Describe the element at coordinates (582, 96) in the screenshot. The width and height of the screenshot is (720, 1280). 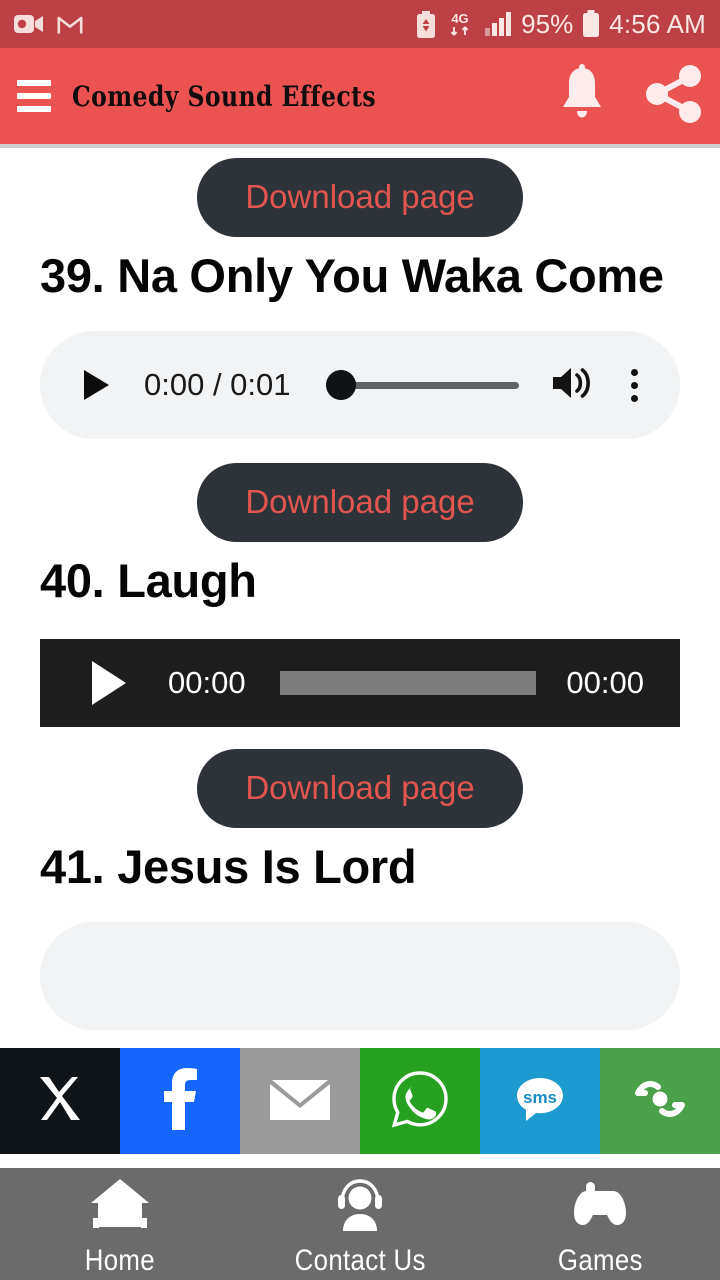
I see `bell-icon` at that location.